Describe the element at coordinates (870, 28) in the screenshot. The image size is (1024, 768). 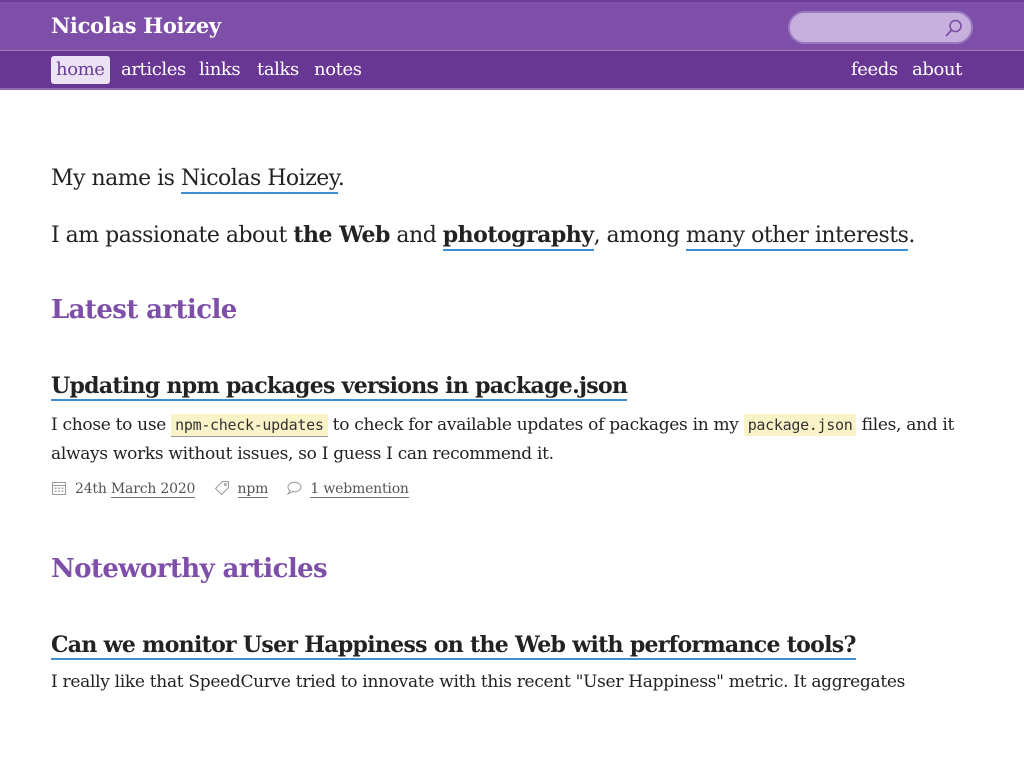
I see `search-input` at that location.